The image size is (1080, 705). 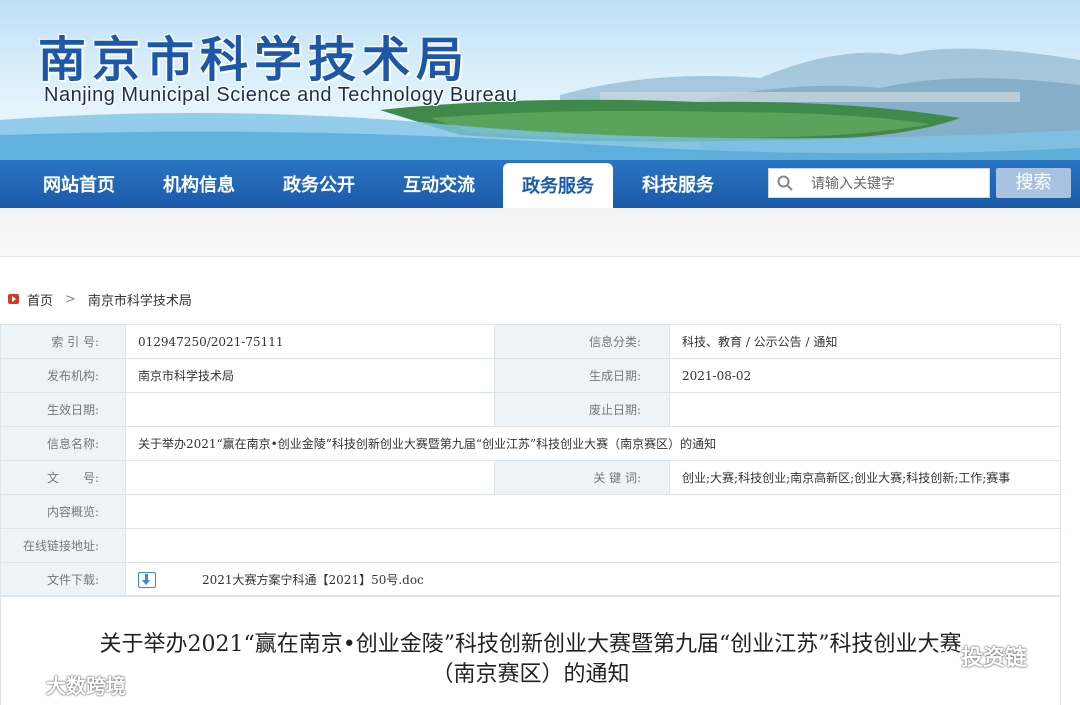 What do you see at coordinates (994, 658) in the screenshot?
I see `watermark-right-text: 投资链` at bounding box center [994, 658].